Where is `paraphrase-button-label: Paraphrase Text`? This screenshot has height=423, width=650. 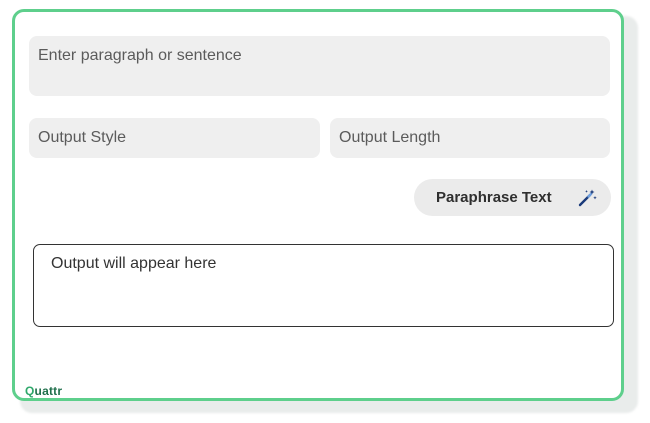
paraphrase-button-label: Paraphrase Text is located at coordinates (494, 197).